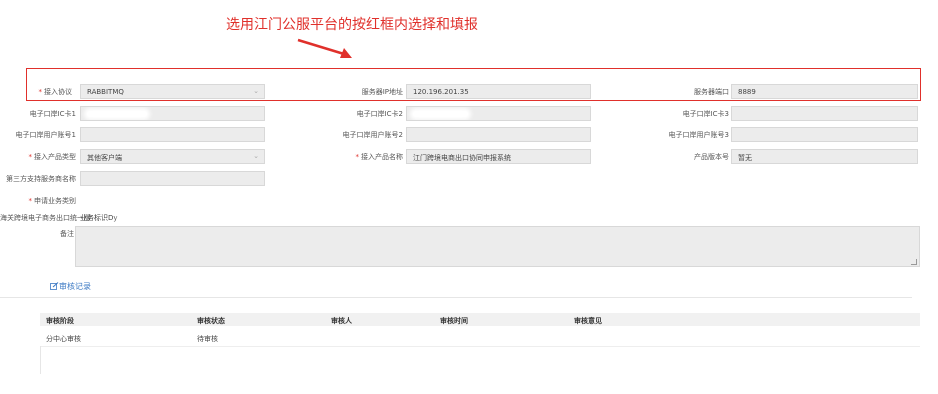 Image resolution: width=938 pixels, height=394 pixels. Describe the element at coordinates (324, 48) in the screenshot. I see `annotation-arrow-icon` at that location.